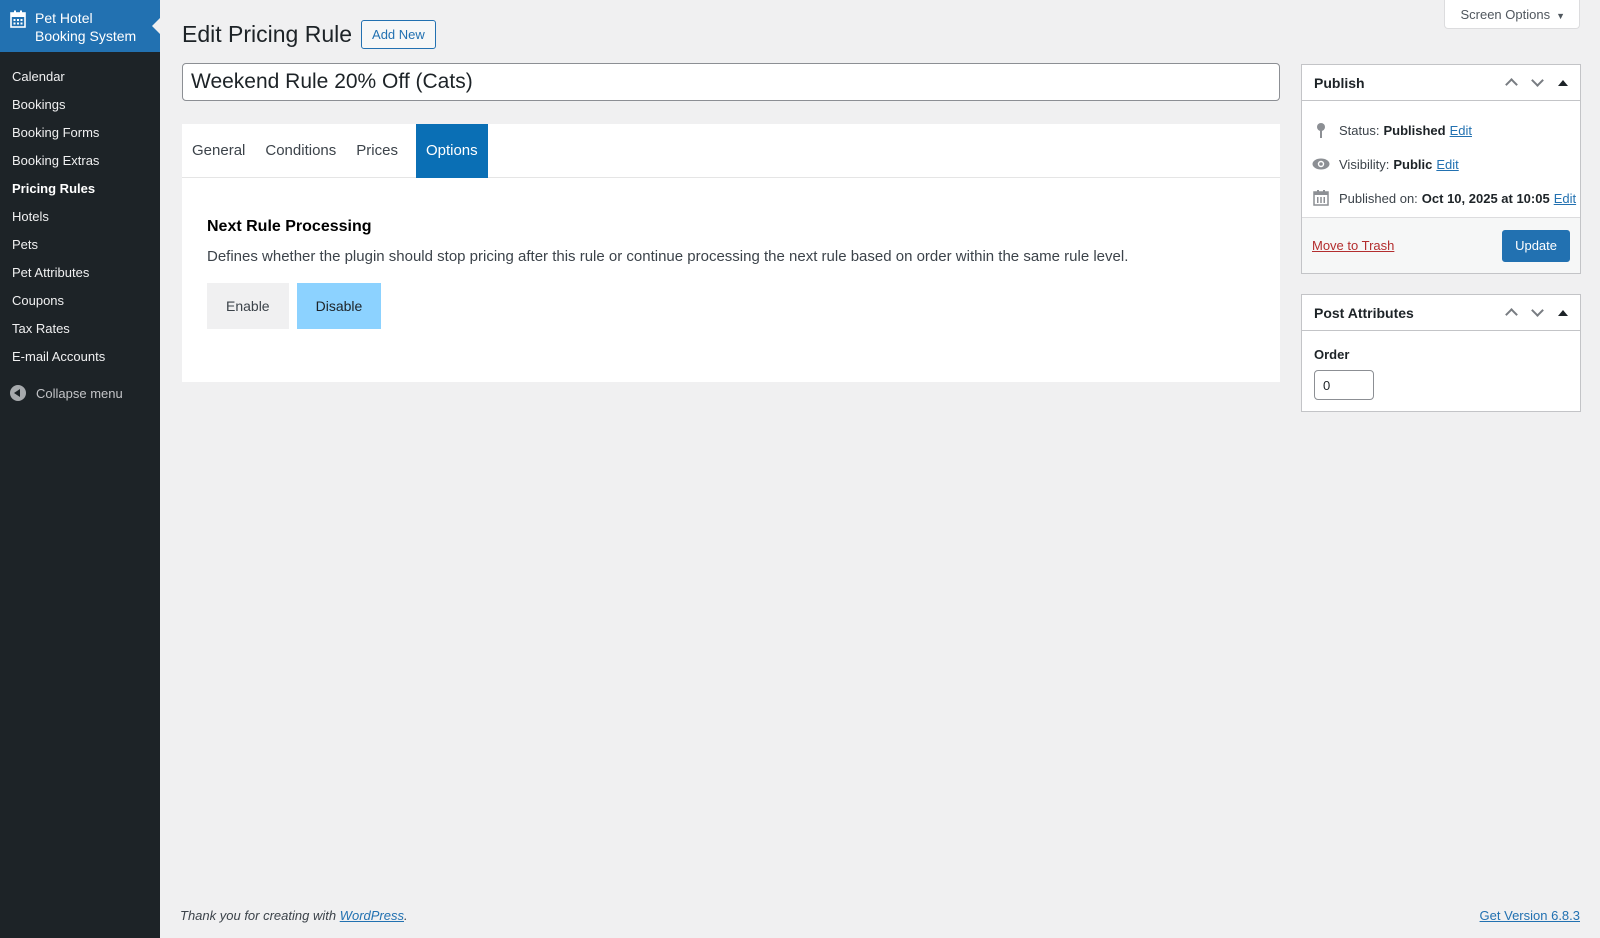  What do you see at coordinates (300, 151) in the screenshot?
I see `tab-conditions: Conditions` at bounding box center [300, 151].